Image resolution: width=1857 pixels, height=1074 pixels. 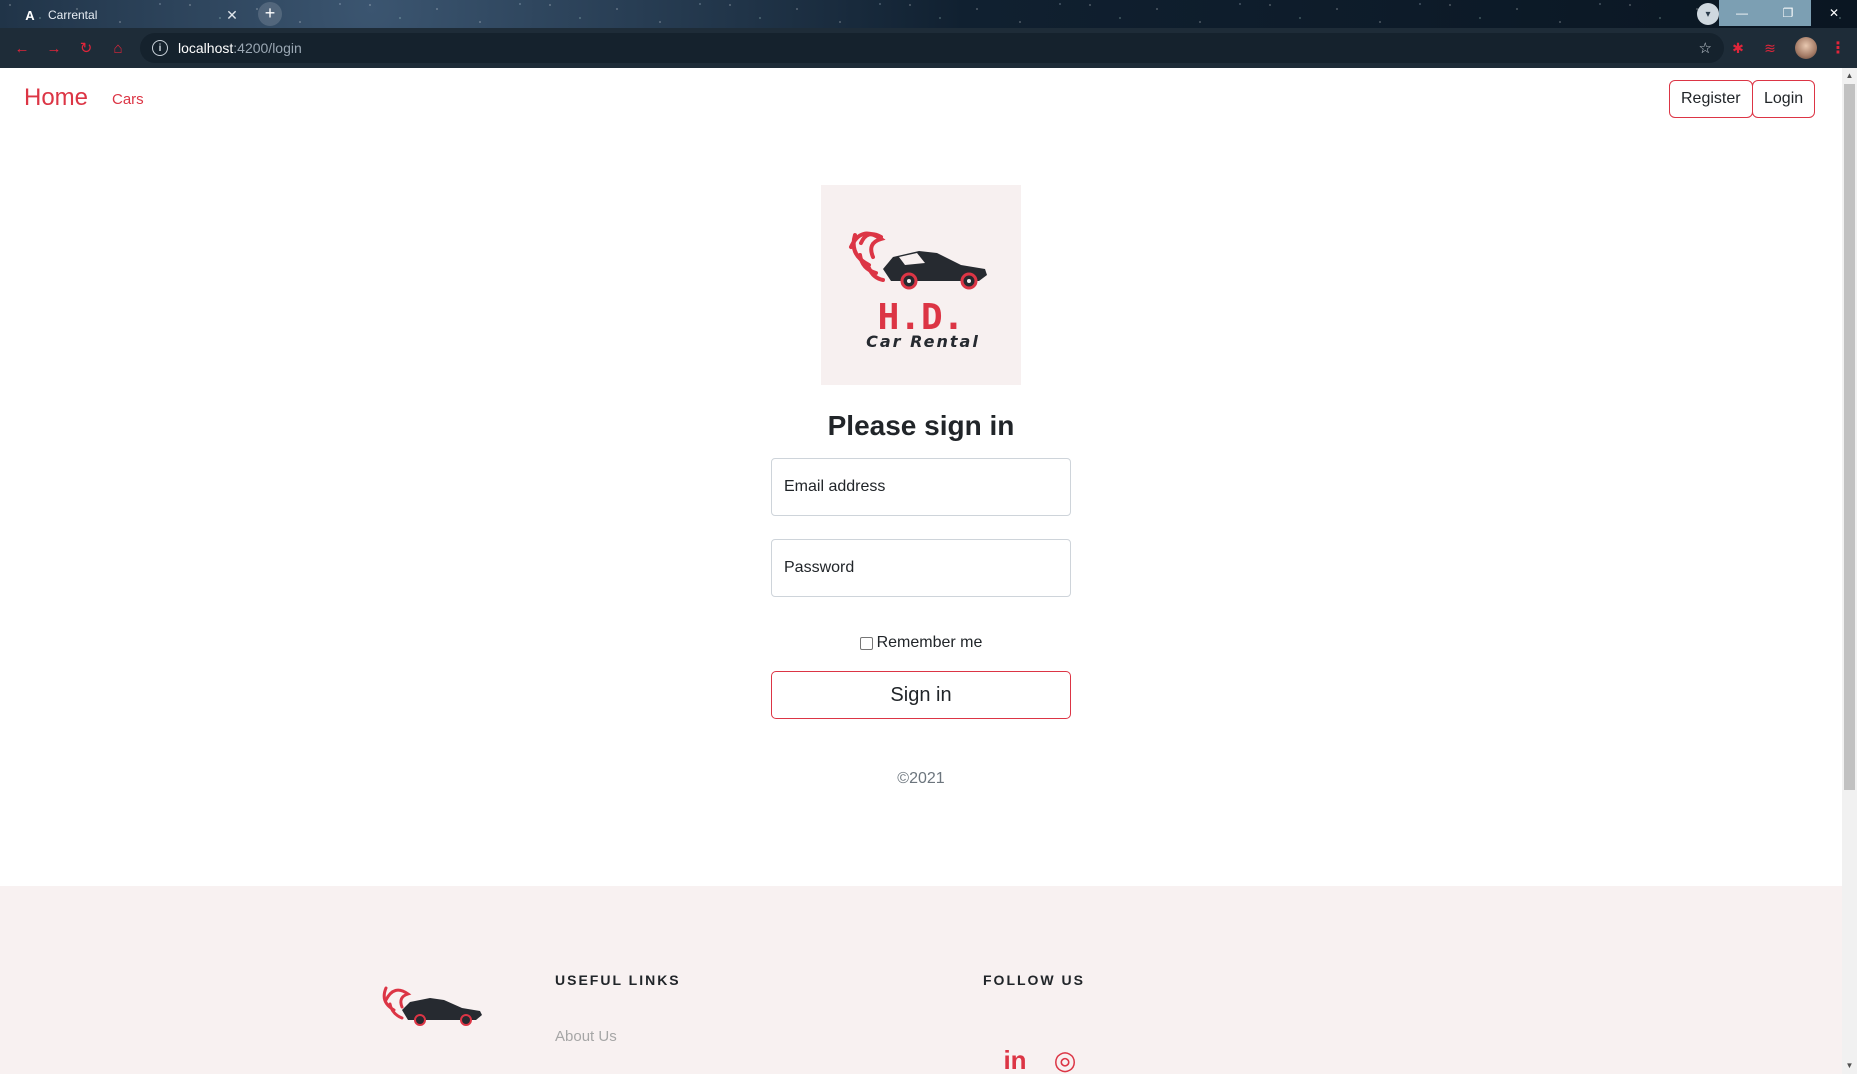 What do you see at coordinates (1708, 14) in the screenshot?
I see `tab-search-icon: ▾` at bounding box center [1708, 14].